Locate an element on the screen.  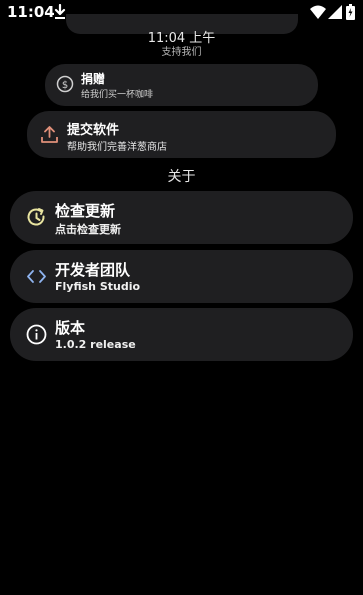
dollar-circle-icon: $ is located at coordinates (65, 84).